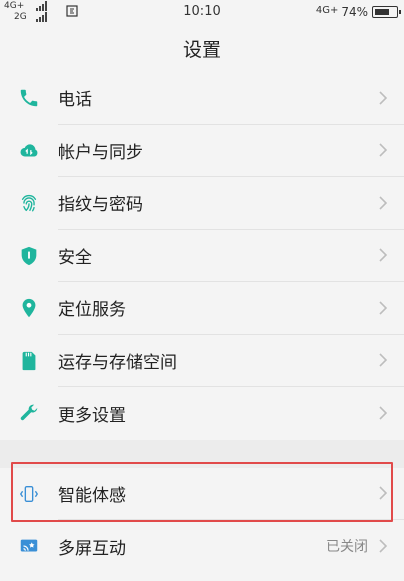 This screenshot has width=404, height=581. What do you see at coordinates (29, 308) in the screenshot?
I see `location-pin-icon` at bounding box center [29, 308].